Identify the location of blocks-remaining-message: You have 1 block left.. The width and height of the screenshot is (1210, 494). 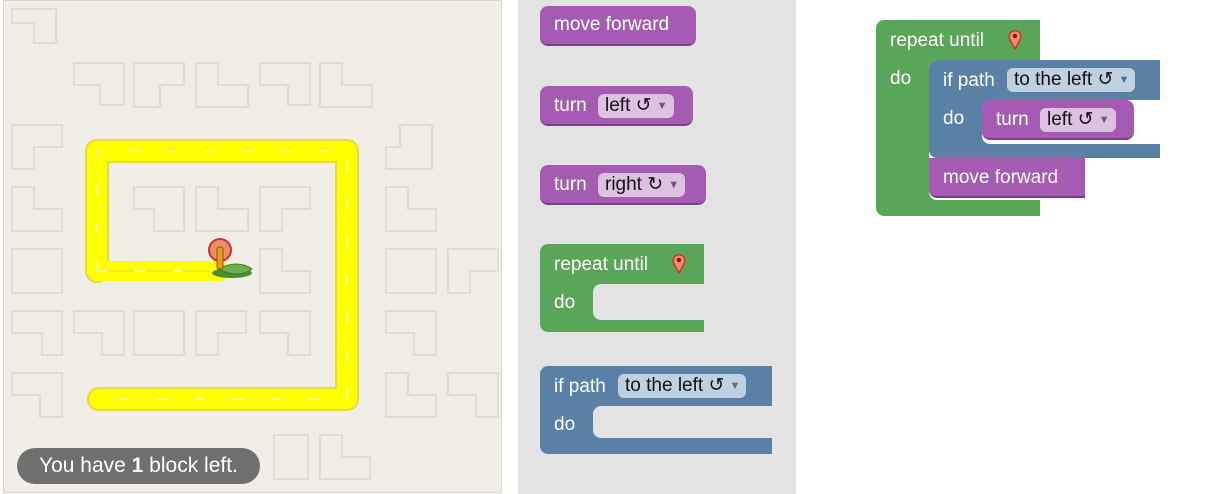
(138, 466).